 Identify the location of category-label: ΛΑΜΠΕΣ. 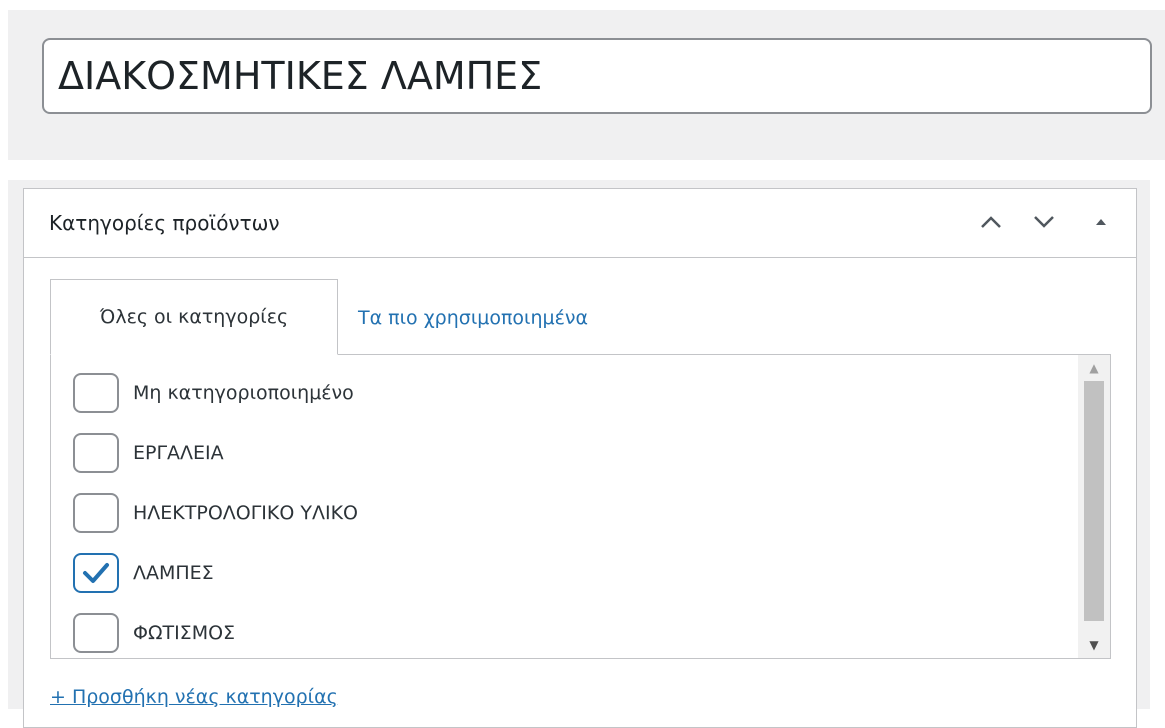
(173, 573).